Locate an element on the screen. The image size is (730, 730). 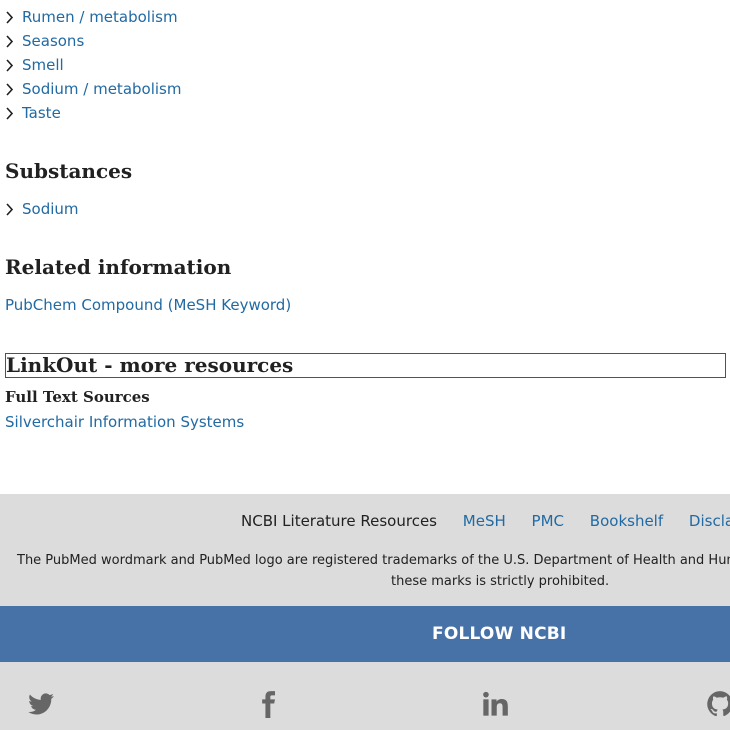
facebook-icon is located at coordinates (268, 704).